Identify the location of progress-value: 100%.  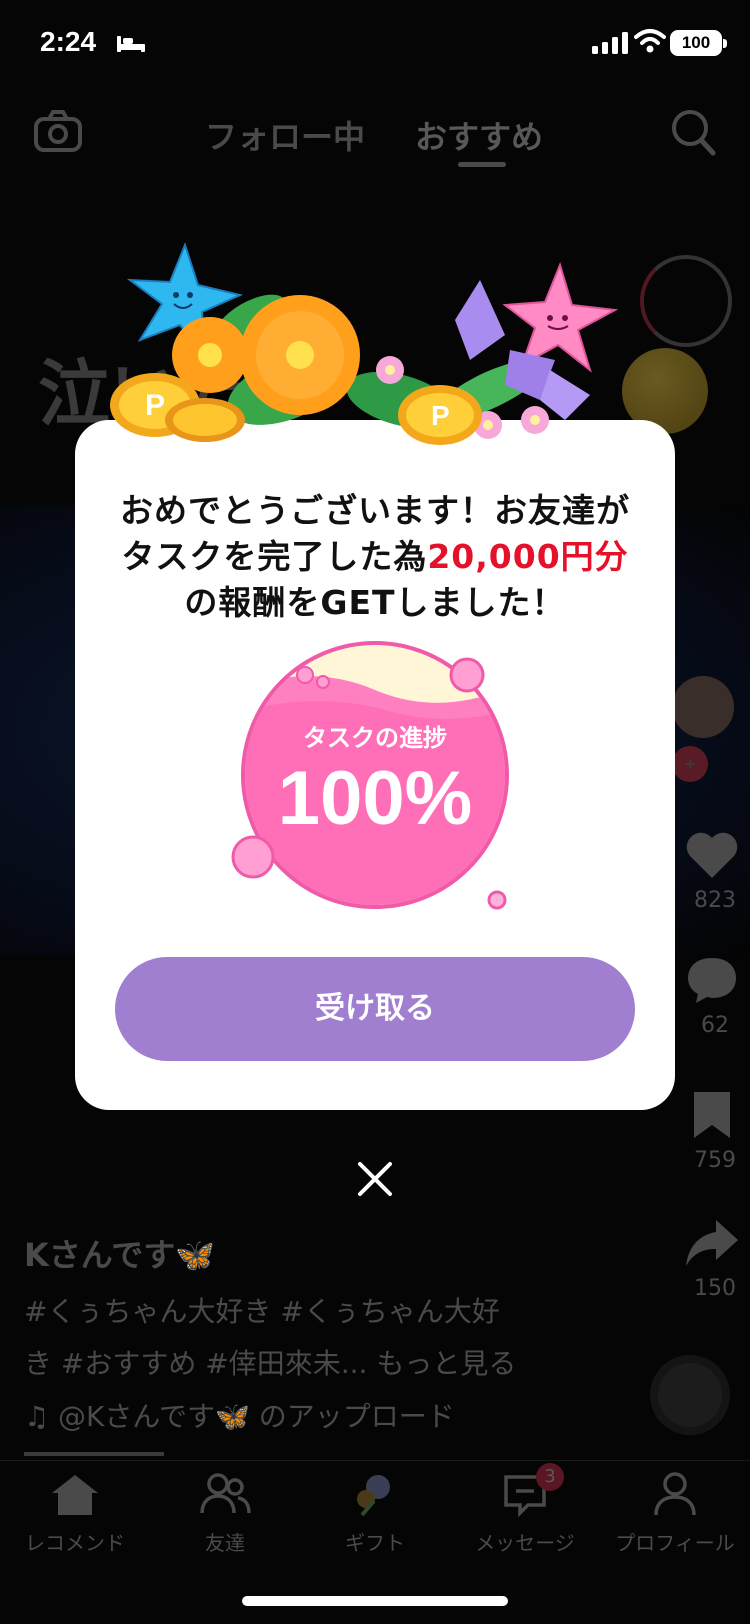
(375, 798).